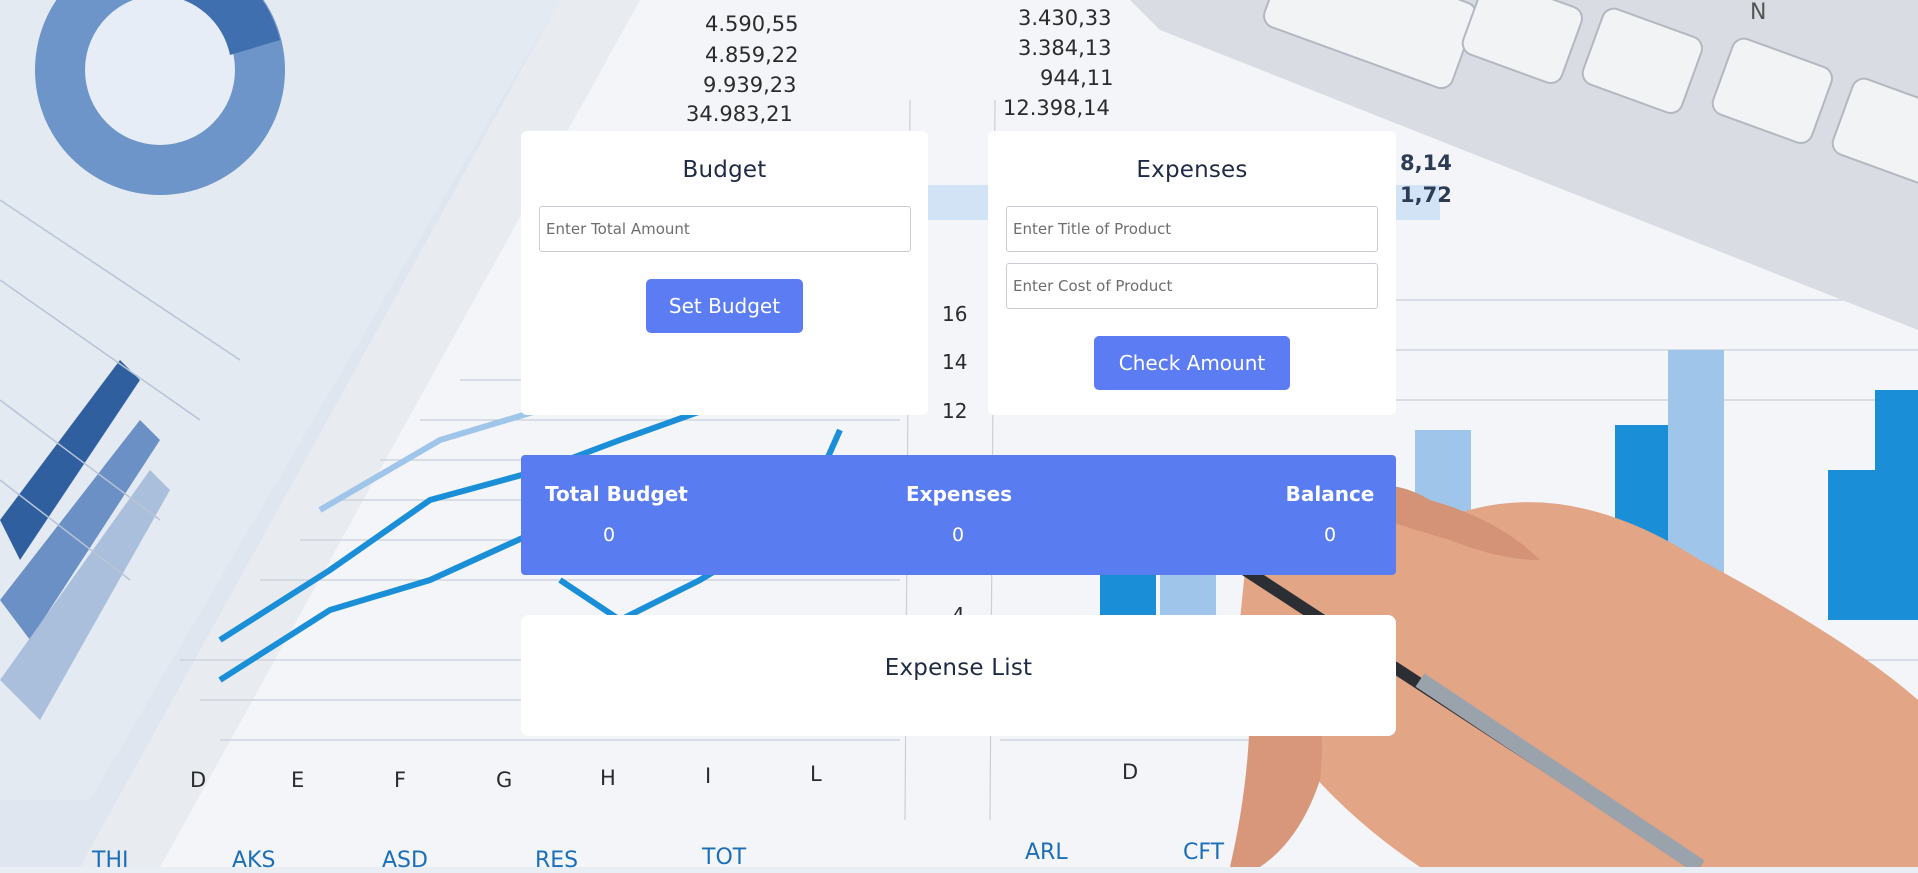 The height and width of the screenshot is (873, 1918). Describe the element at coordinates (1330, 514) in the screenshot. I see `balance-summary: Balance 0` at that location.